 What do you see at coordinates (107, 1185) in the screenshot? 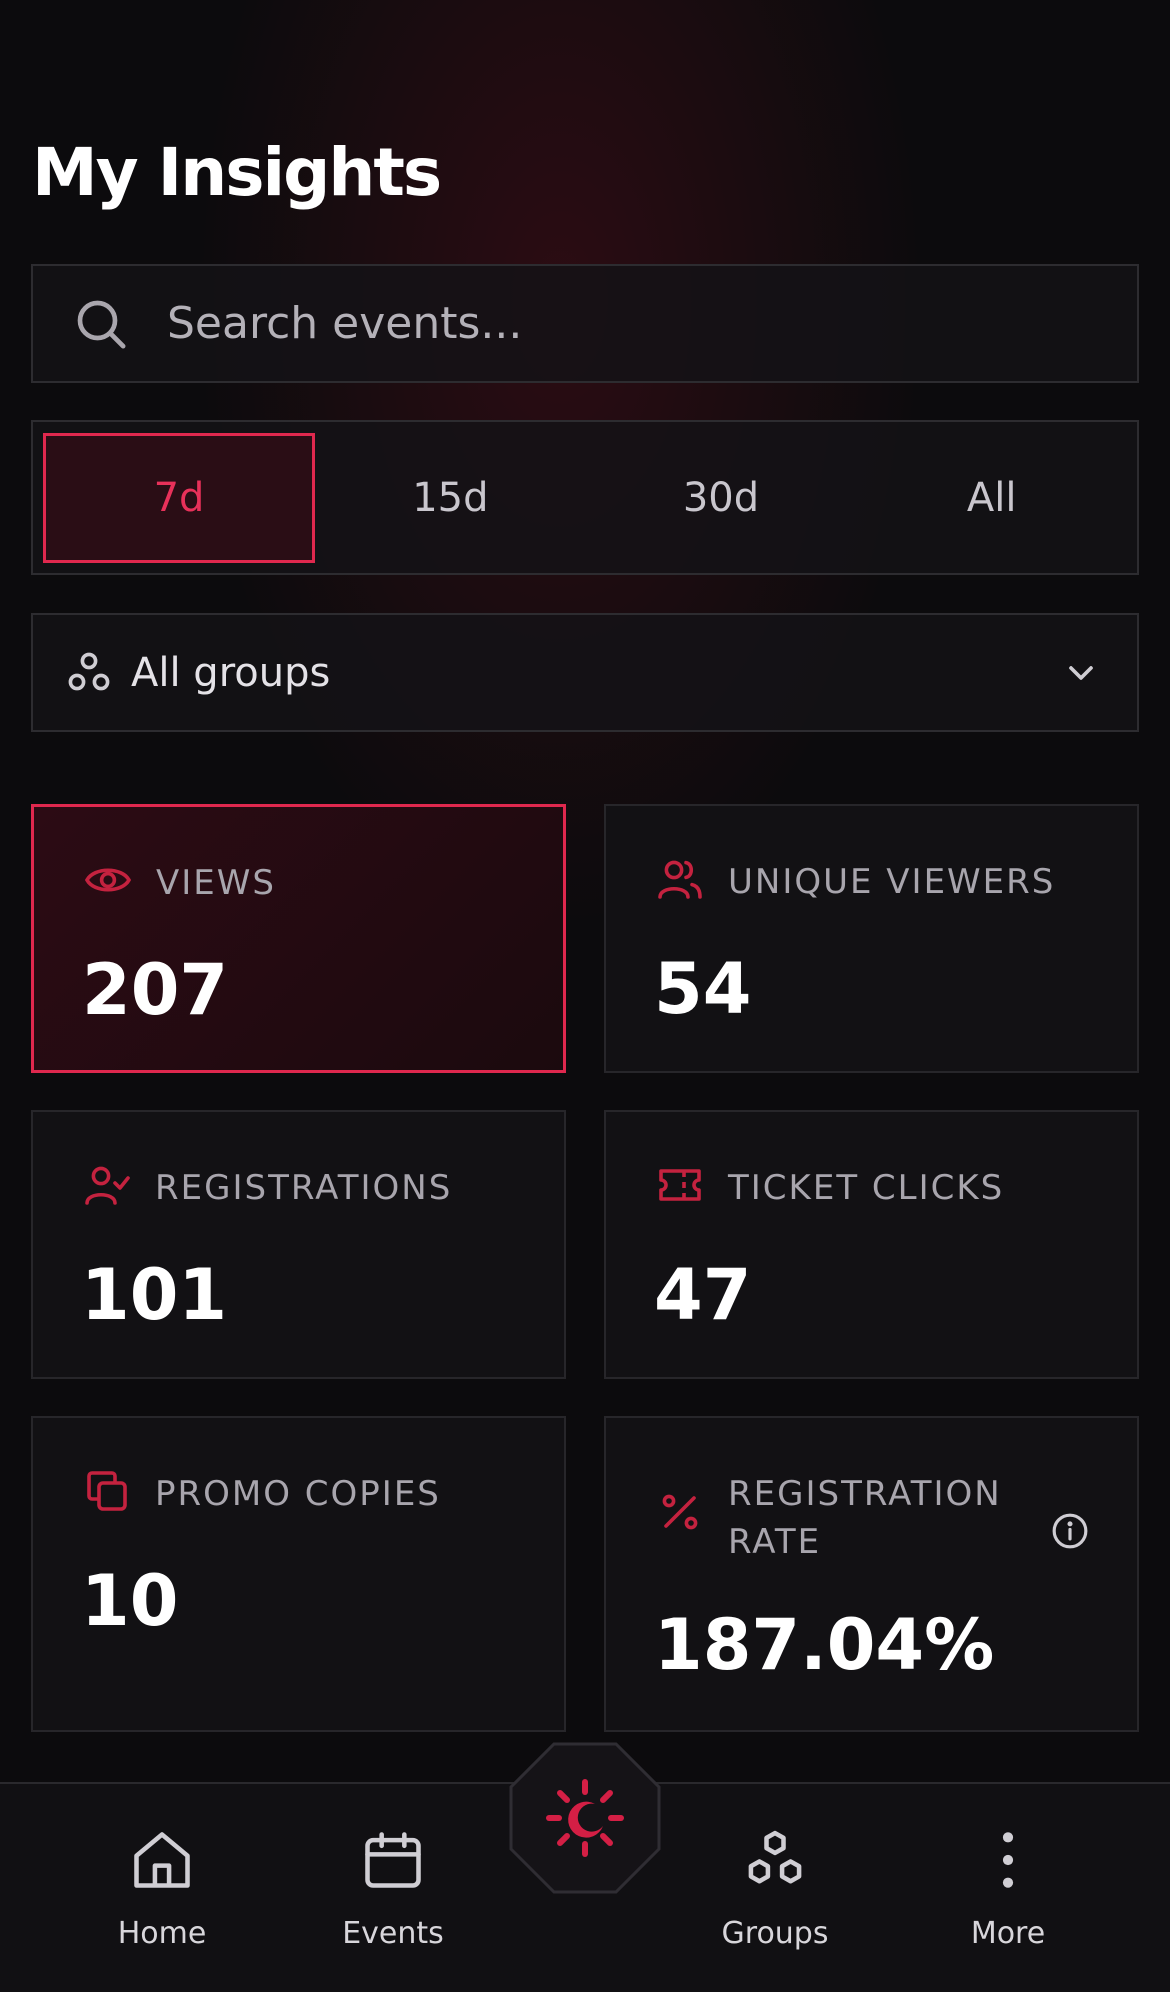
I see `user-check-icon` at bounding box center [107, 1185].